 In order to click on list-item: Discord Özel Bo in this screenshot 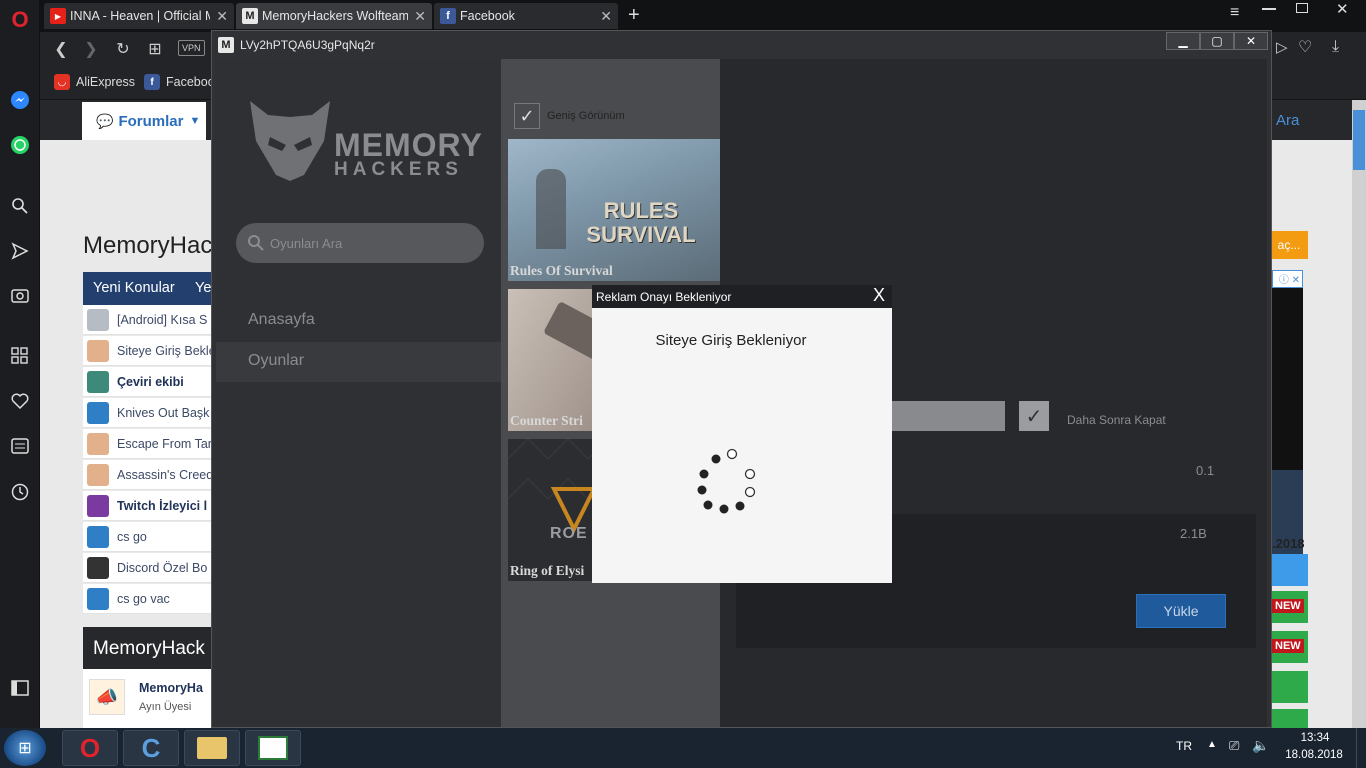, I will do `click(147, 568)`.